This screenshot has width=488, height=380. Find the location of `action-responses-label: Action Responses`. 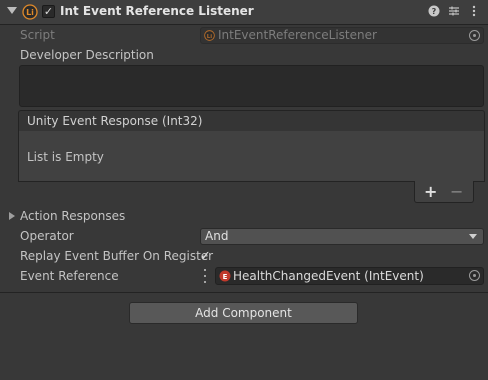

action-responses-label: Action Responses is located at coordinates (72, 216).